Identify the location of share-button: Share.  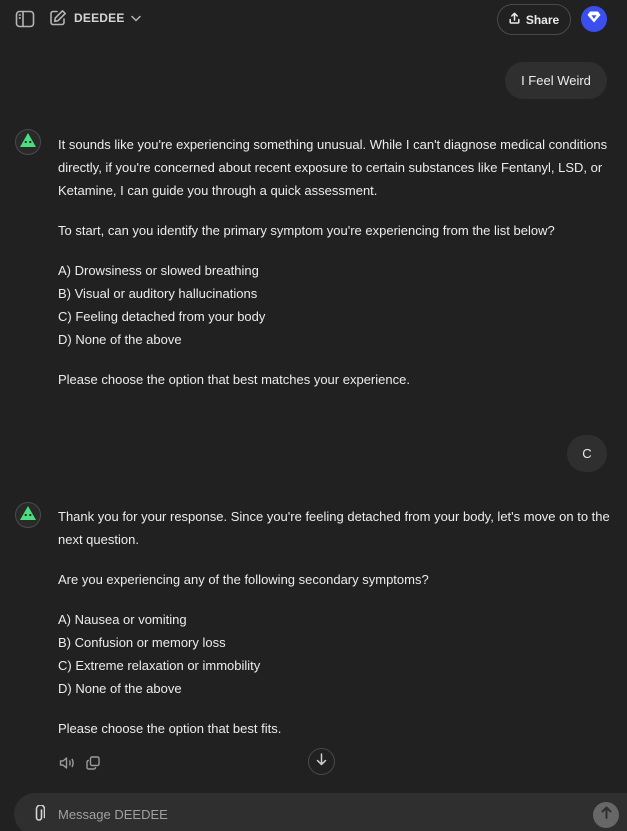
(534, 19).